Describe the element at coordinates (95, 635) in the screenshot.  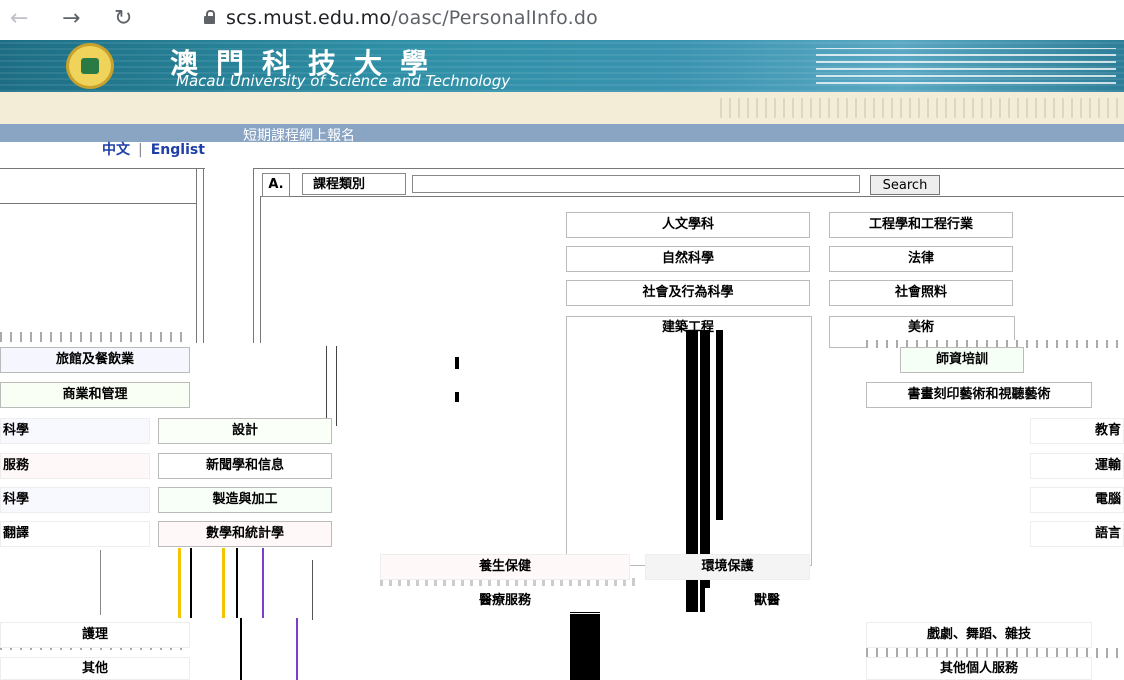
I see `category-nursing-button: 護理` at that location.